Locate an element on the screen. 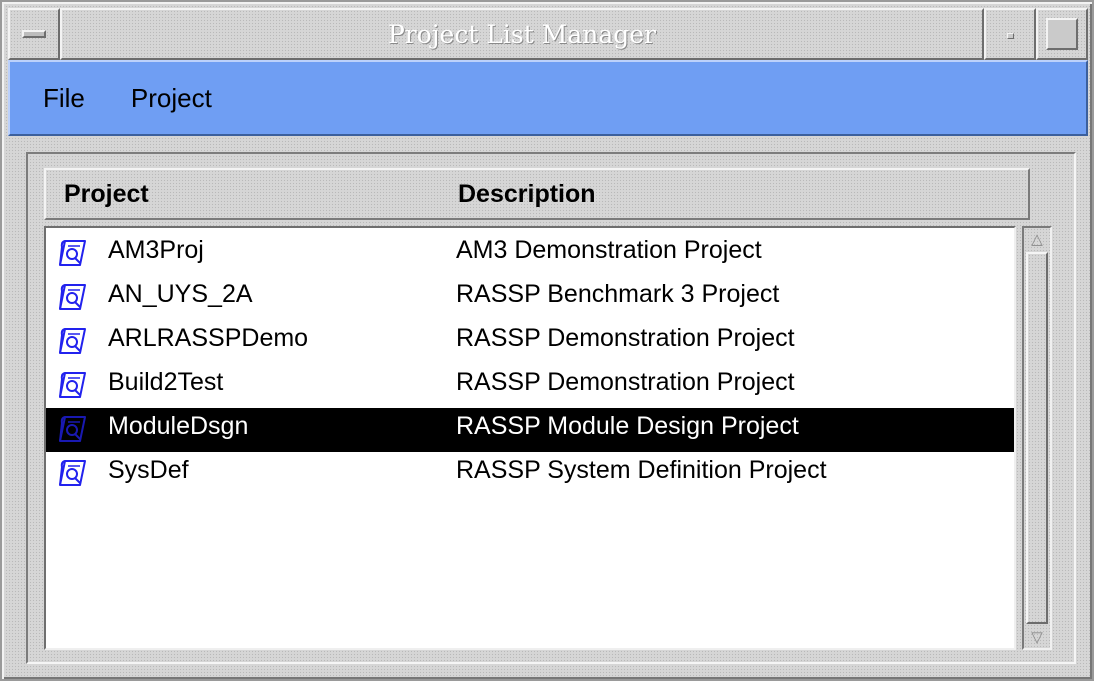  project-description: RASSP Module Design Project is located at coordinates (627, 426).